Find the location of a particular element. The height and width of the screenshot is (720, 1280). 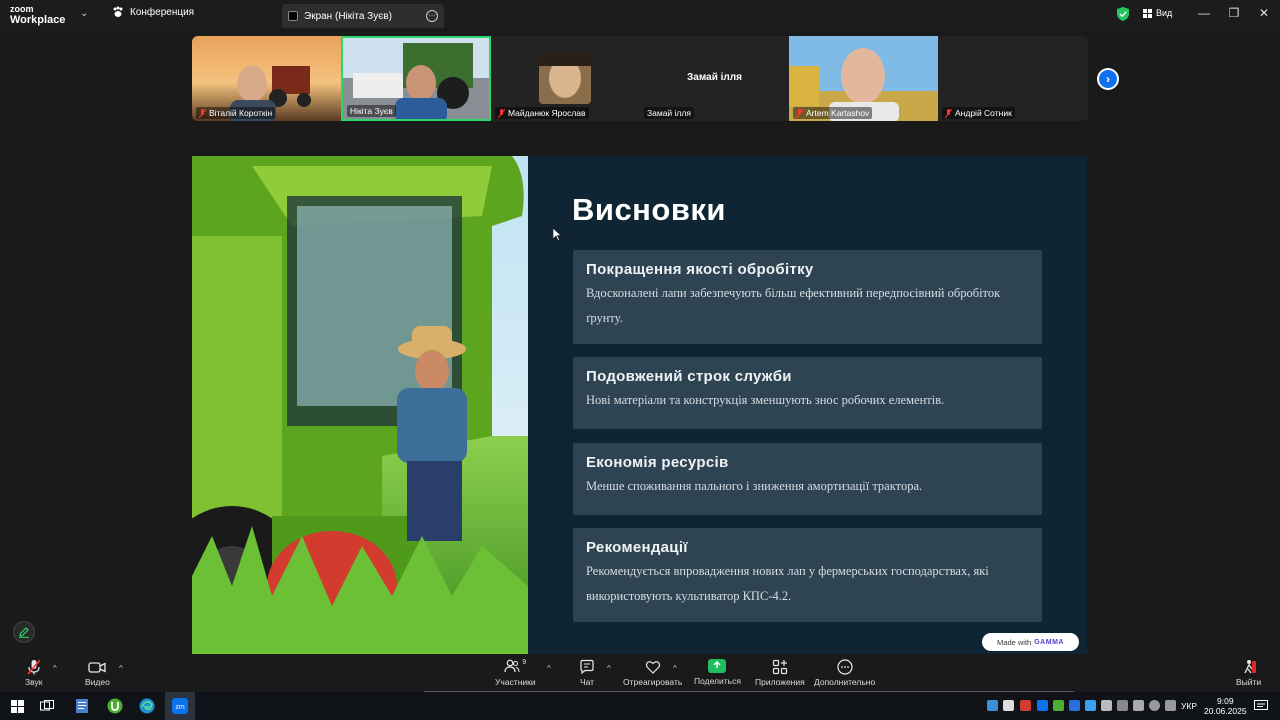

chevron-right-icon: › is located at coordinates (1108, 79).